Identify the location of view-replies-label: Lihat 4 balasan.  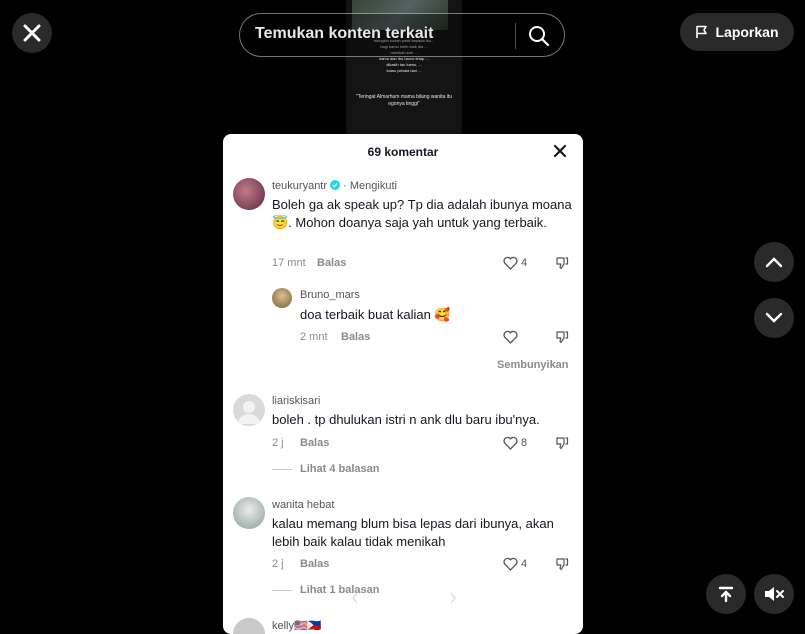
(340, 469).